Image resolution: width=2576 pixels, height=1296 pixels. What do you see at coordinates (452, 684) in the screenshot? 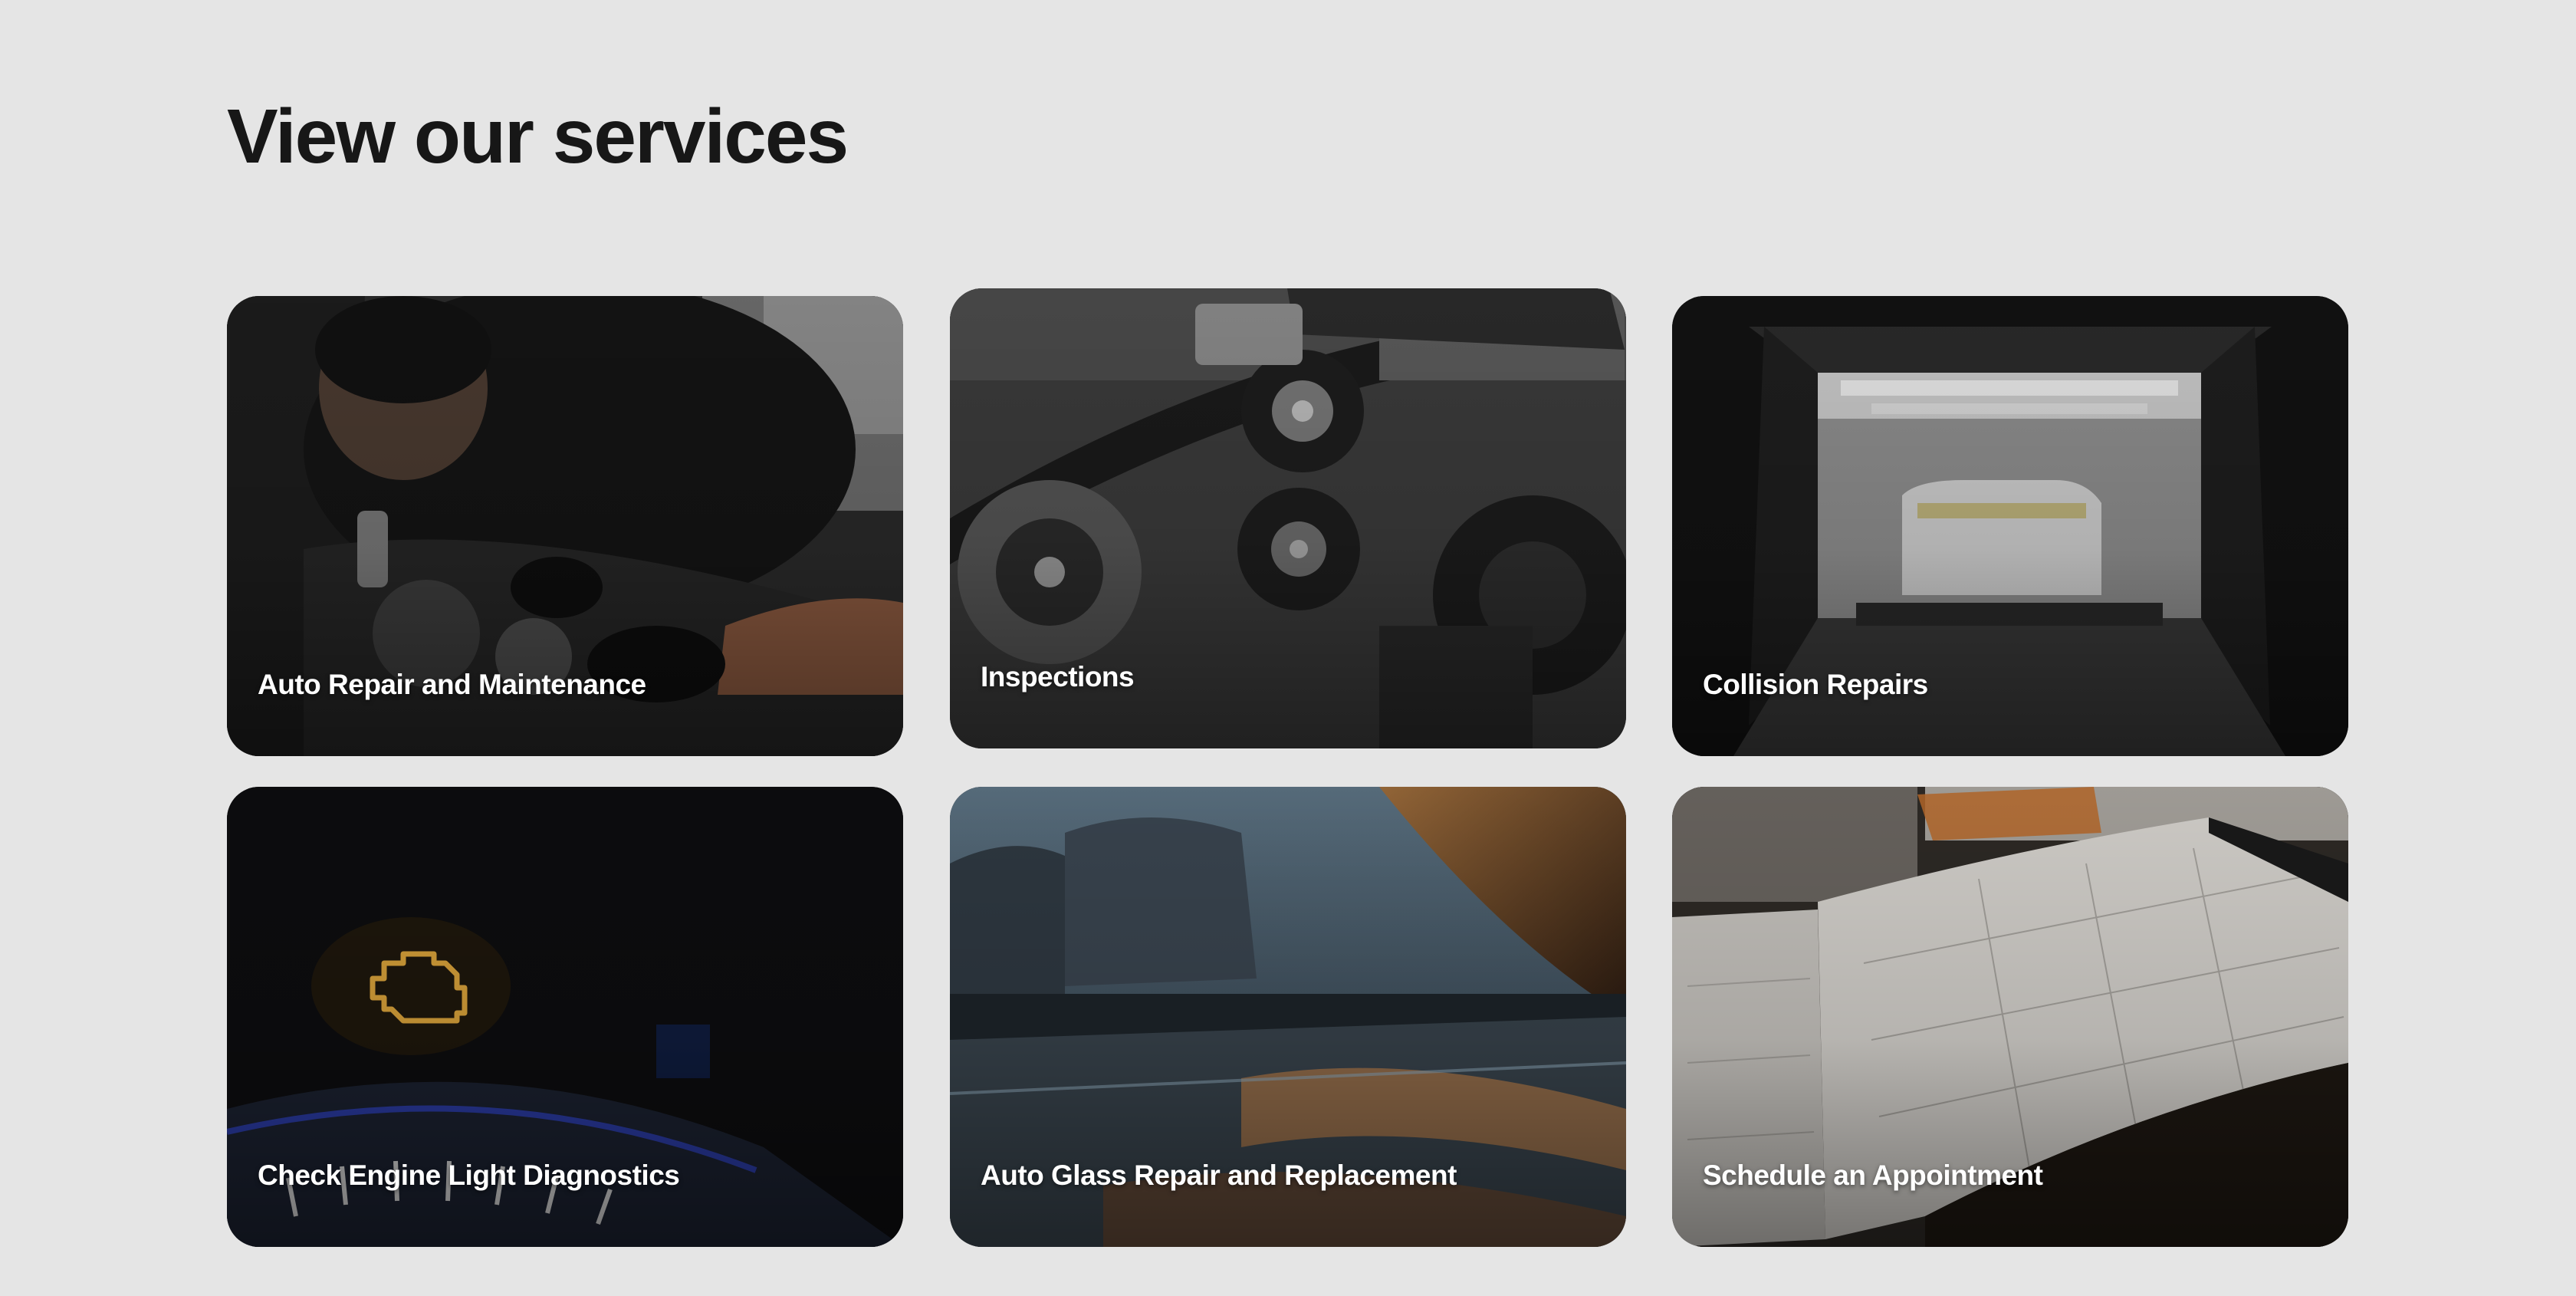
I see `service-card-label: Auto Repair and Maintenance` at bounding box center [452, 684].